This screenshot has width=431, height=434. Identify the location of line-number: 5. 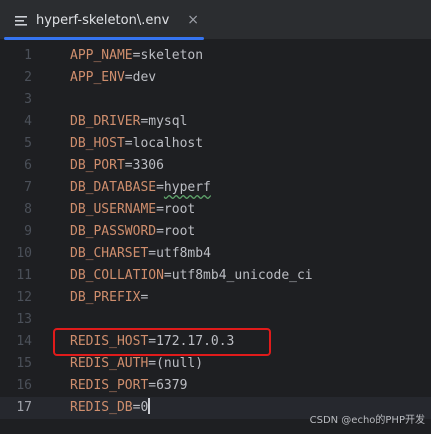
(28, 143).